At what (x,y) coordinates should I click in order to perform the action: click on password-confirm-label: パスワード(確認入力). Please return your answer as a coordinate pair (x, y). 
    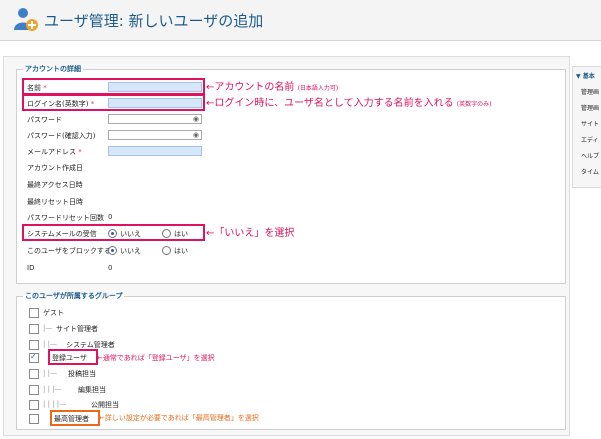
    Looking at the image, I should click on (61, 136).